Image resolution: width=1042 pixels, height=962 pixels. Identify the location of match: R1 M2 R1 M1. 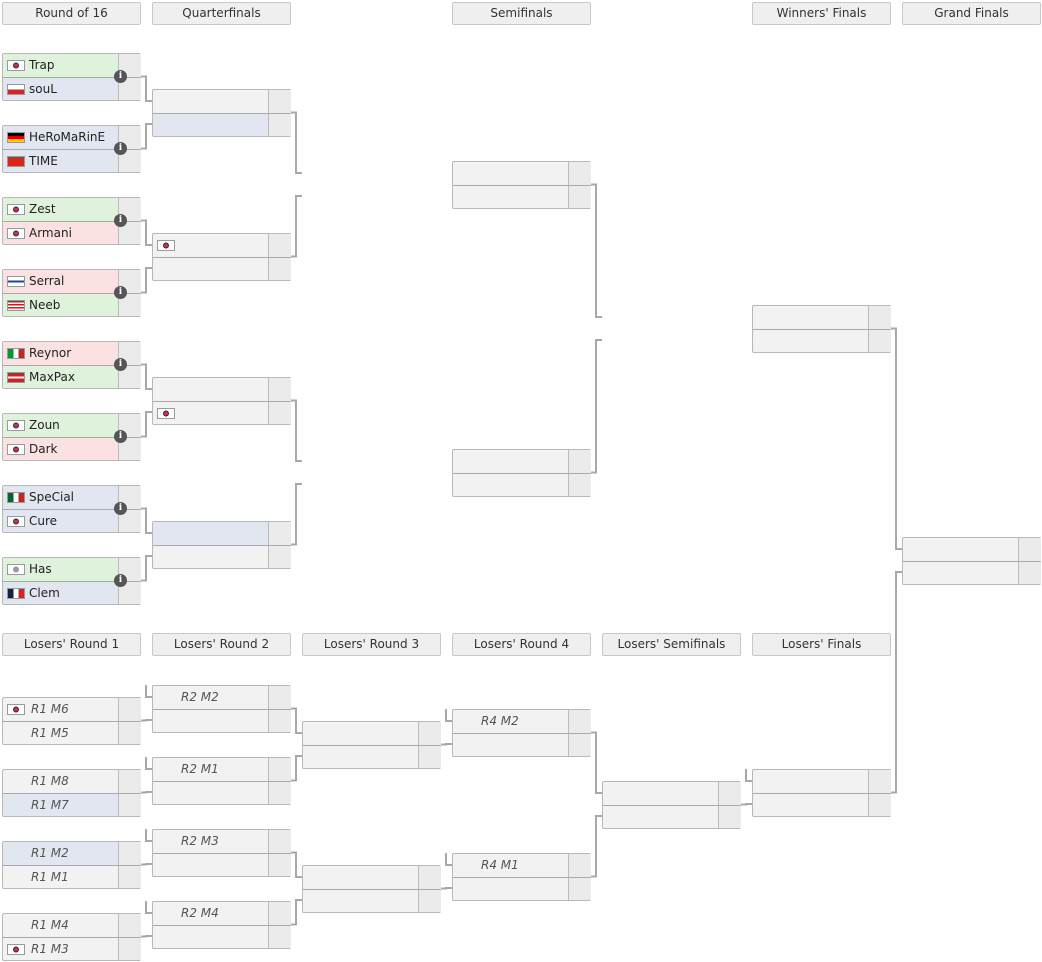
(71, 865).